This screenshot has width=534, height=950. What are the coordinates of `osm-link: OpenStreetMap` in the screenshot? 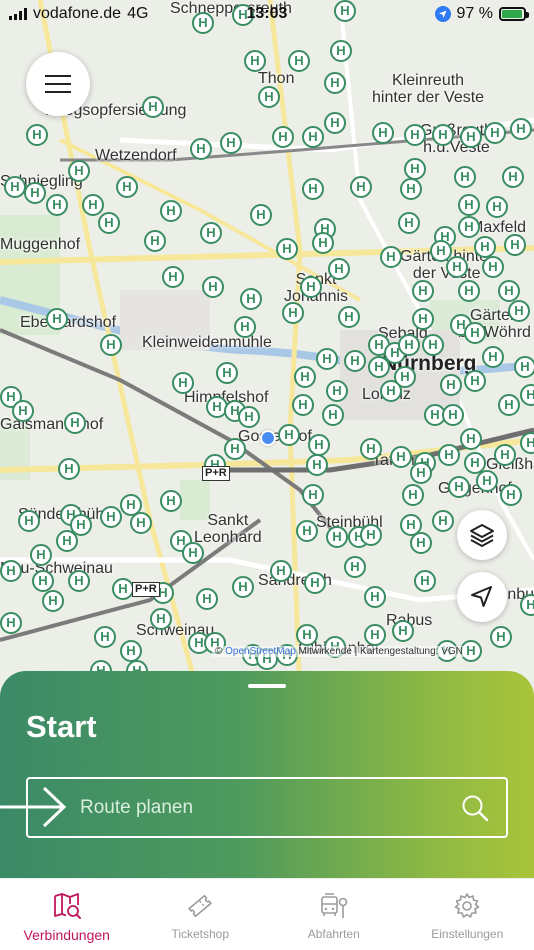 It's located at (260, 651).